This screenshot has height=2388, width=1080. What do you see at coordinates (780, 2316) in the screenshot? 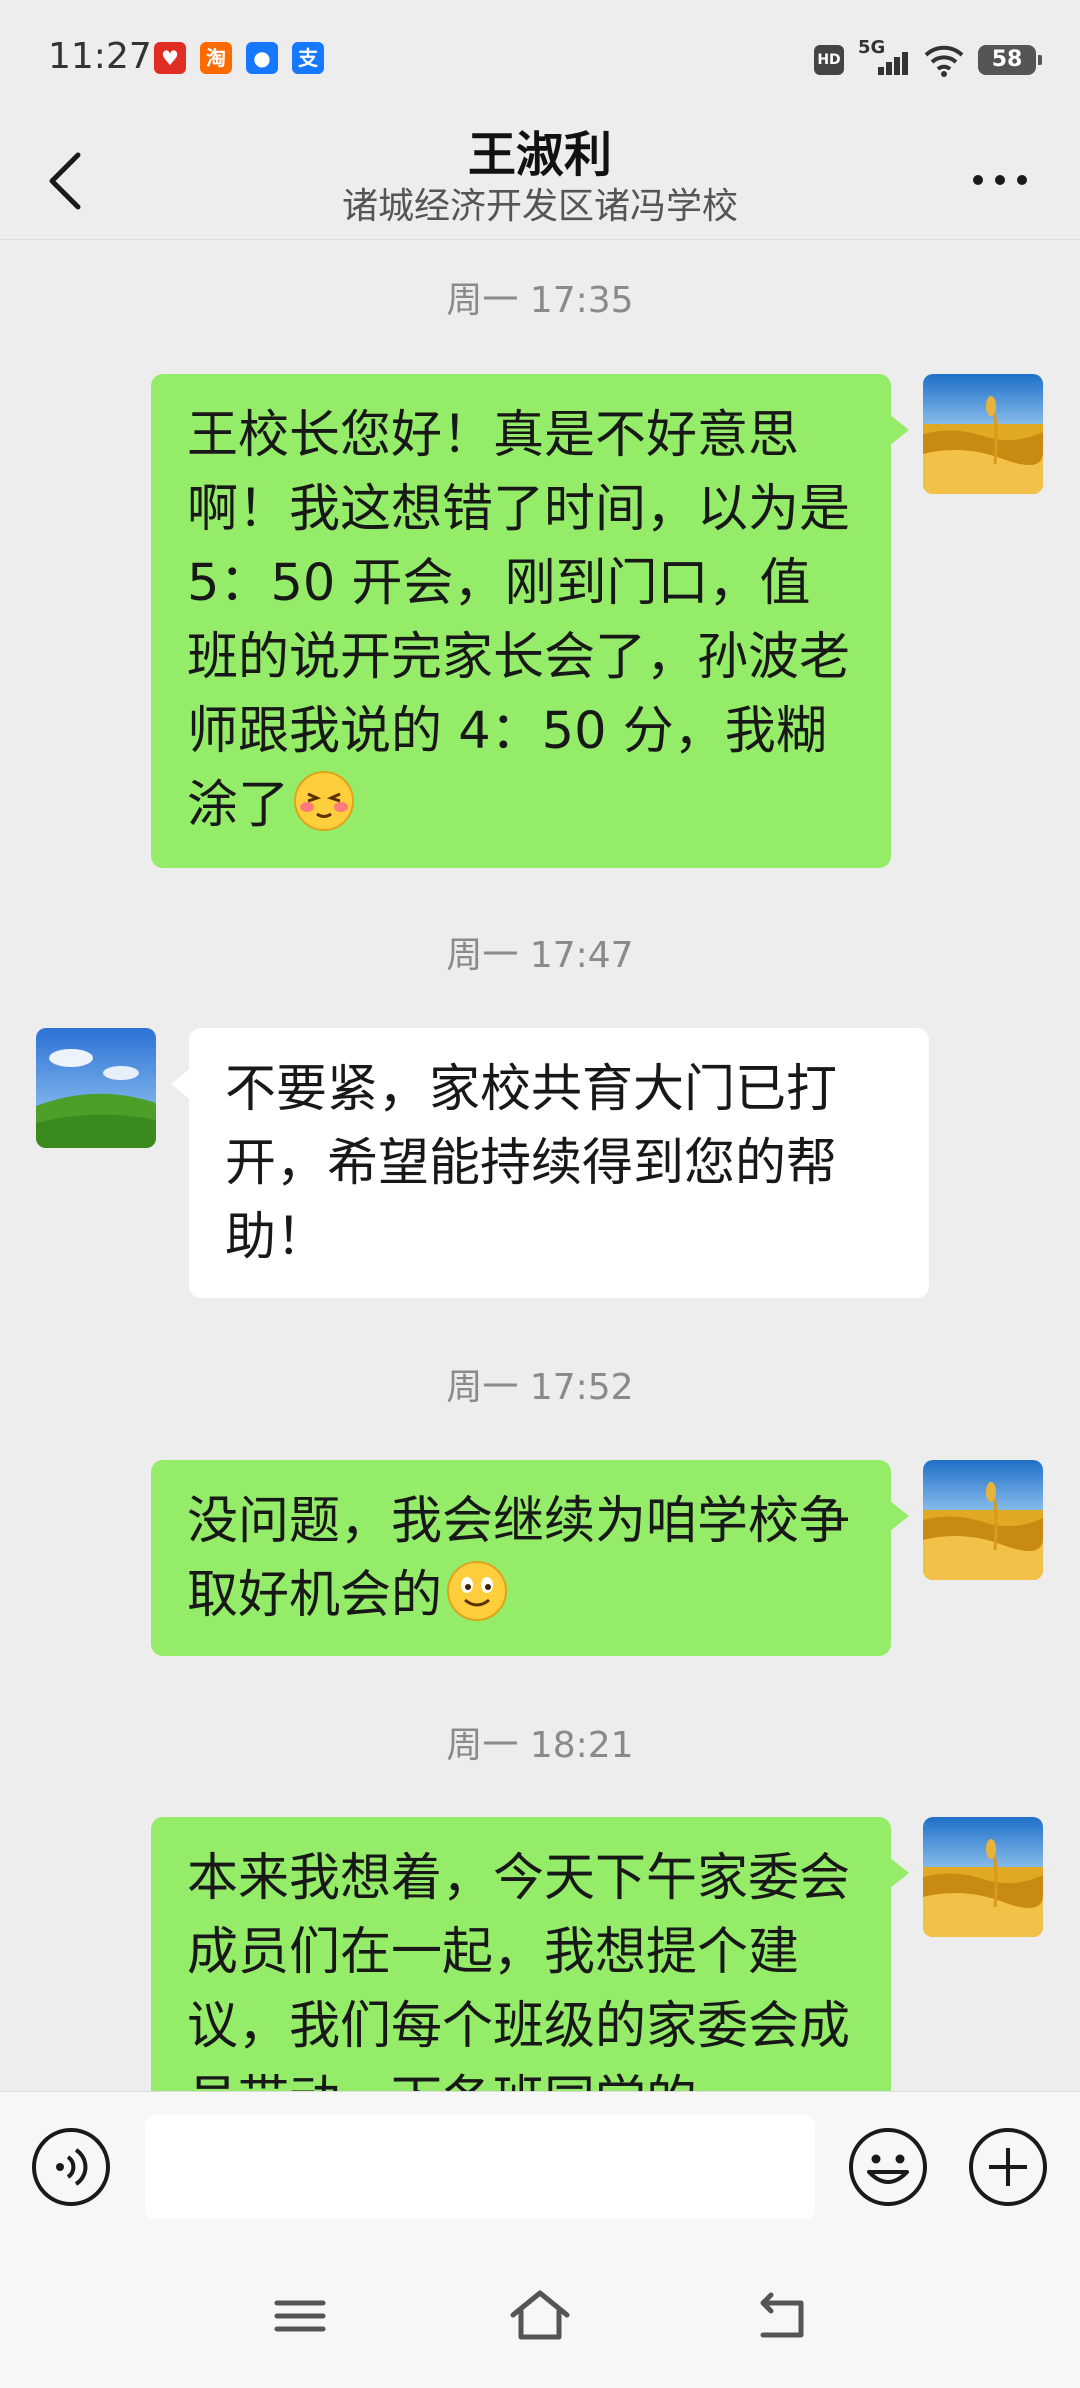
I see `back-nav-icon` at bounding box center [780, 2316].